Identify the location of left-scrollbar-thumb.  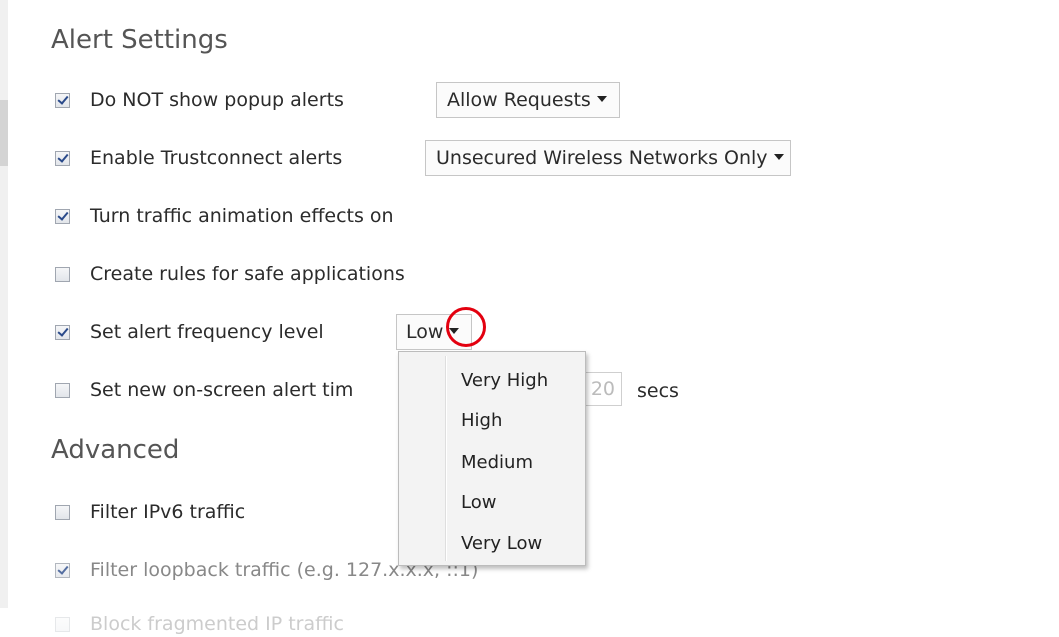
(4, 133).